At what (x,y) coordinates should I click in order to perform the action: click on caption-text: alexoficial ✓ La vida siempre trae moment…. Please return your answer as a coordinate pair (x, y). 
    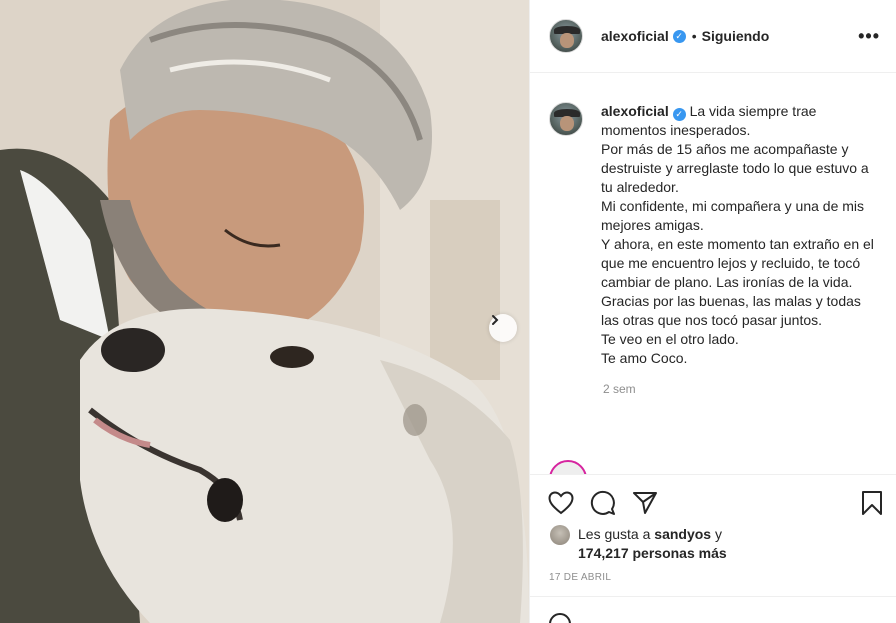
    Looking at the image, I should click on (741, 235).